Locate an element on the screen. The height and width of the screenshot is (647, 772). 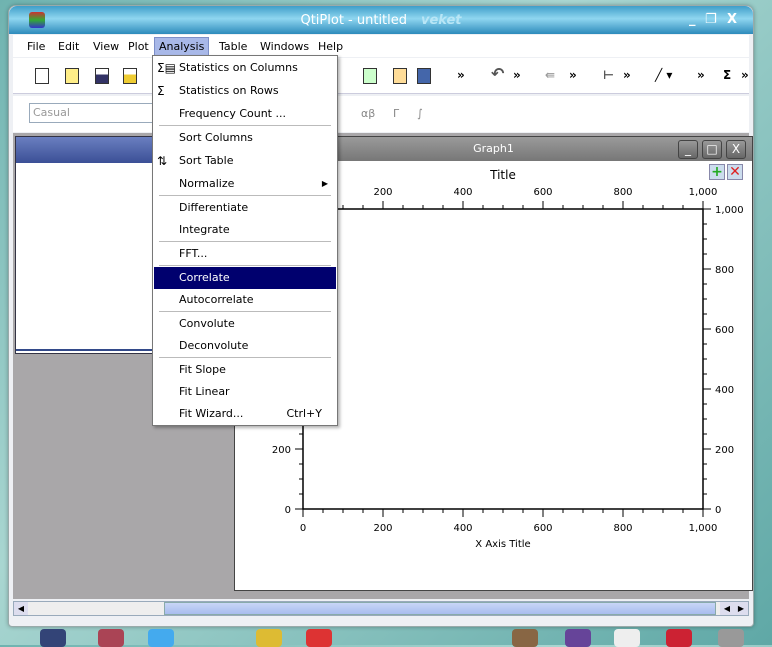
horizontal-scrollbar: ◀ ◀ ▶ is located at coordinates (381, 608).